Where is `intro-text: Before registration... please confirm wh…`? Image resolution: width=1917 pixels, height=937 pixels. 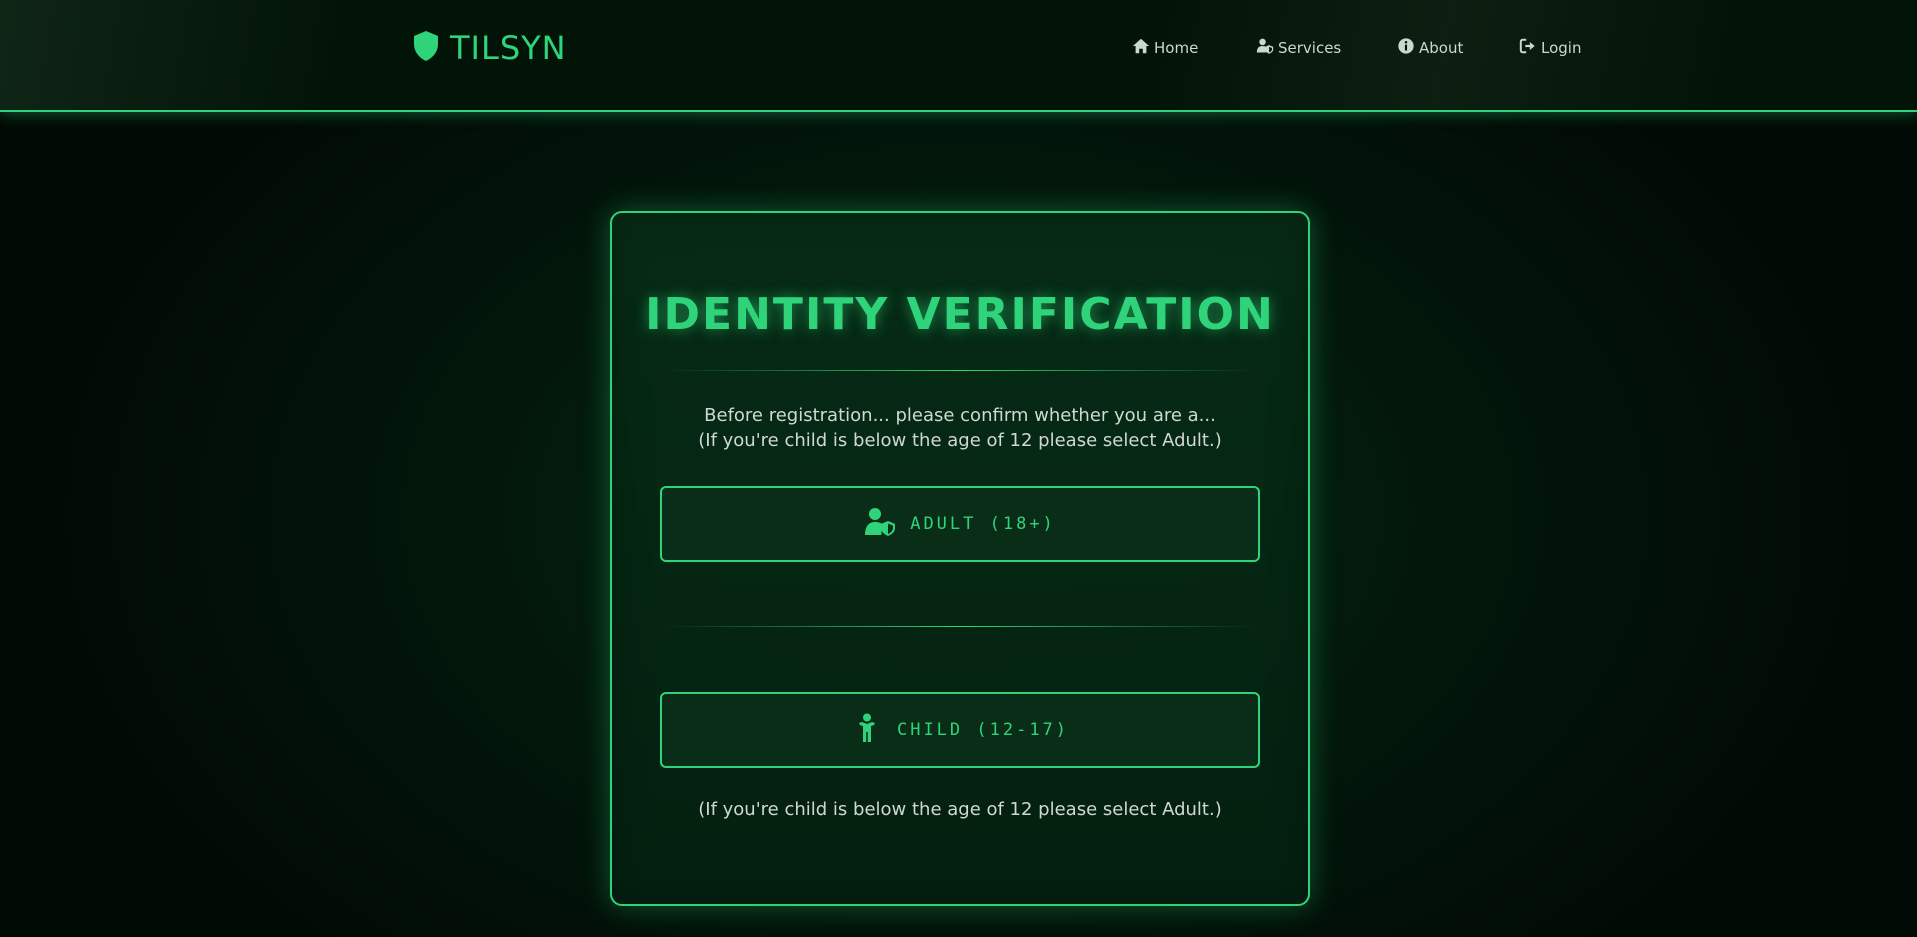 intro-text: Before registration... please confirm wh… is located at coordinates (960, 428).